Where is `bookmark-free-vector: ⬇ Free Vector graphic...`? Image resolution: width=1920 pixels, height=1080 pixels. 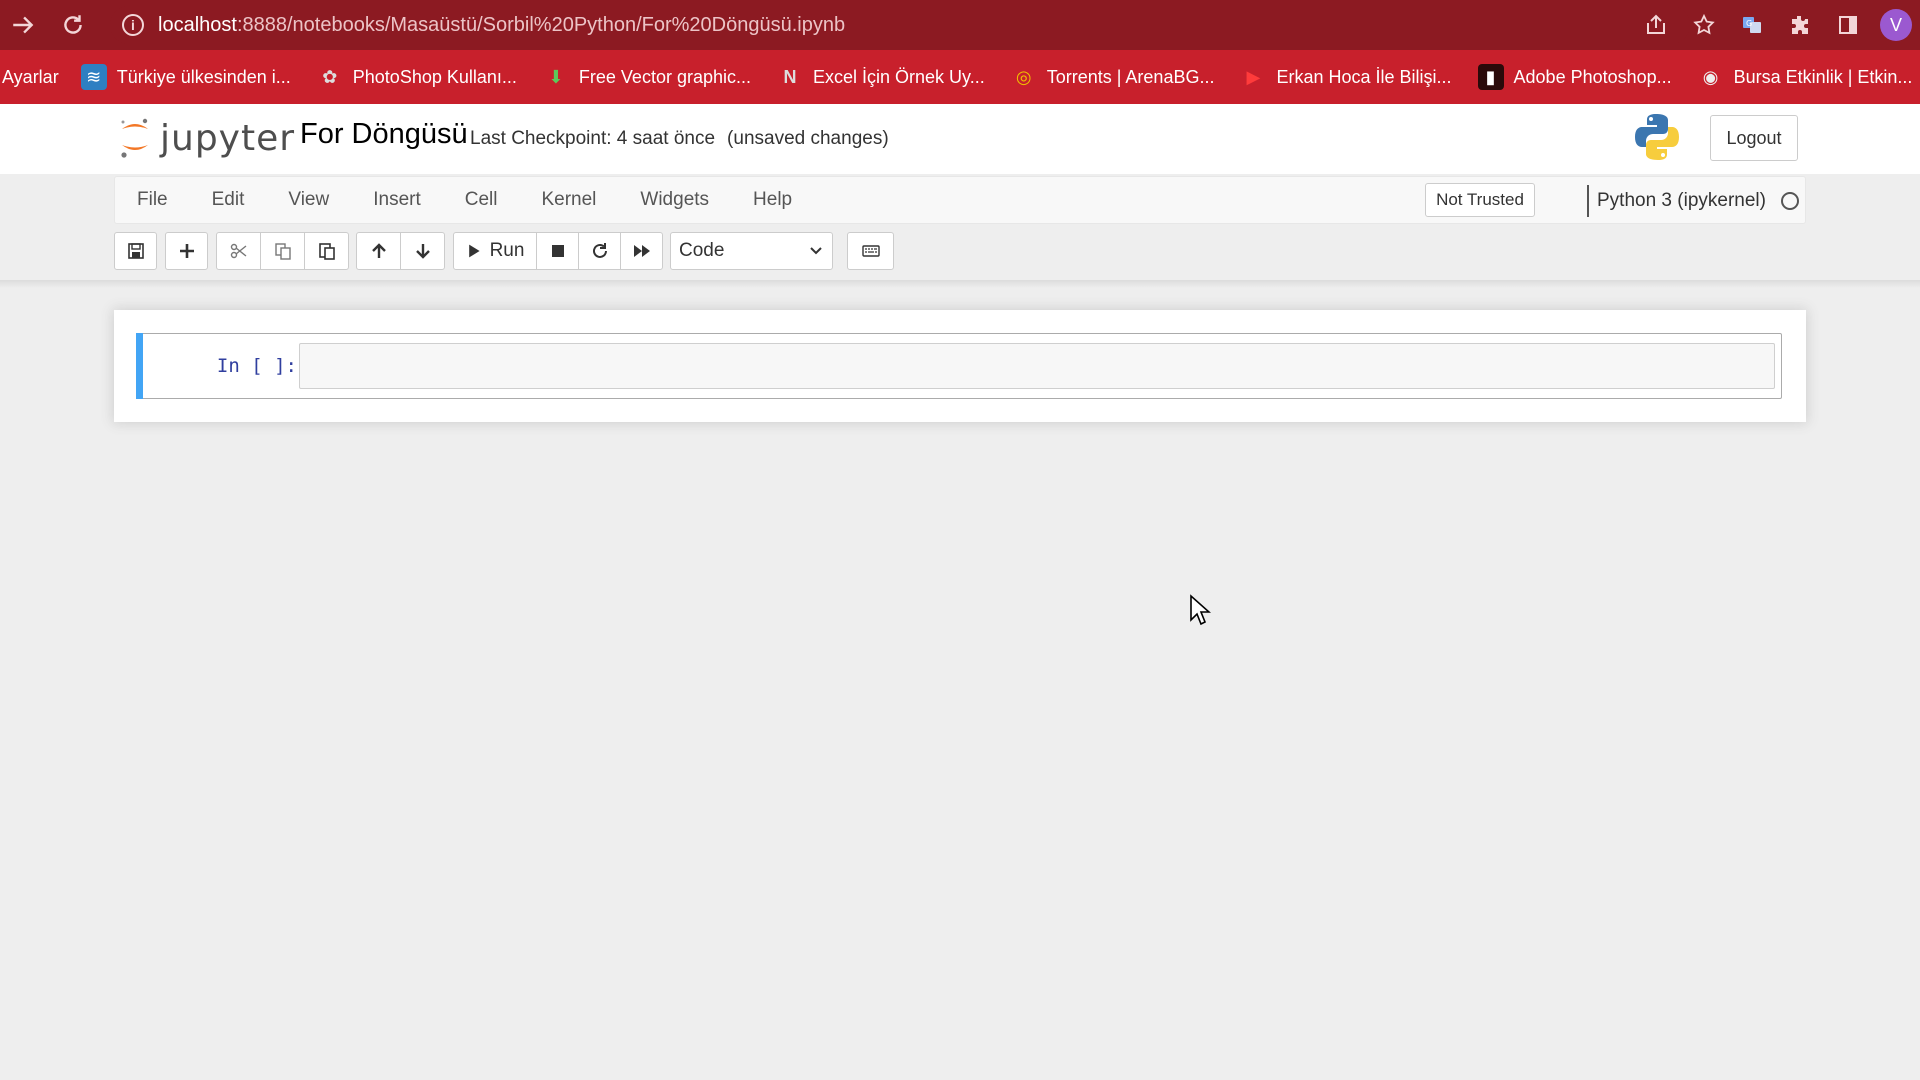 bookmark-free-vector: ⬇ Free Vector graphic... is located at coordinates (647, 77).